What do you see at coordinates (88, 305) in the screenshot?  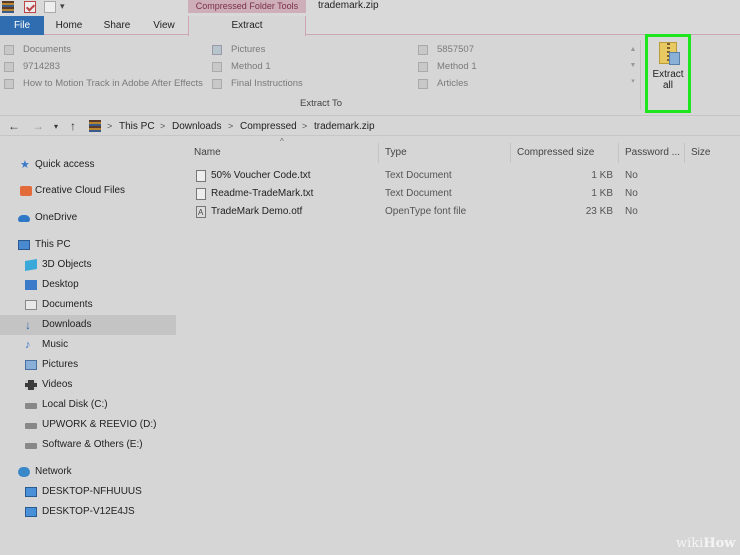 I see `nav-documents: Documents` at bounding box center [88, 305].